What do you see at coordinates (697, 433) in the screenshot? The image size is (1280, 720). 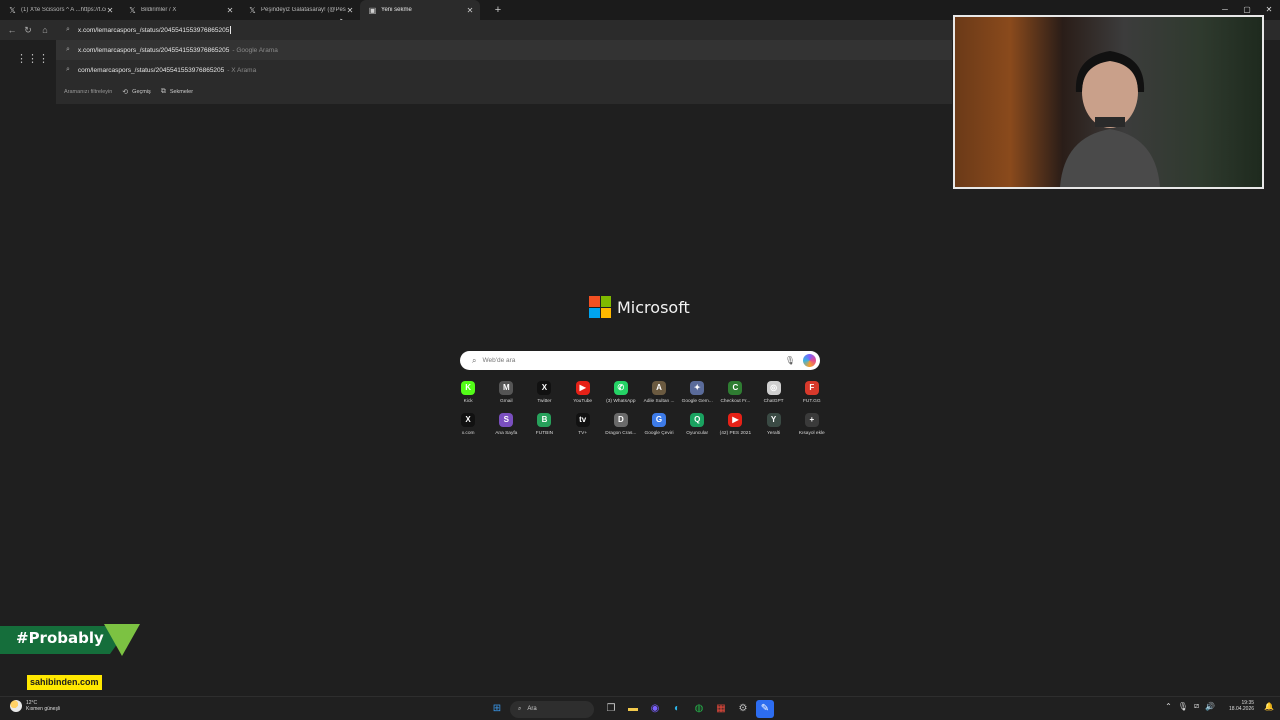 I see `quick-link-label: Oyuncular` at bounding box center [697, 433].